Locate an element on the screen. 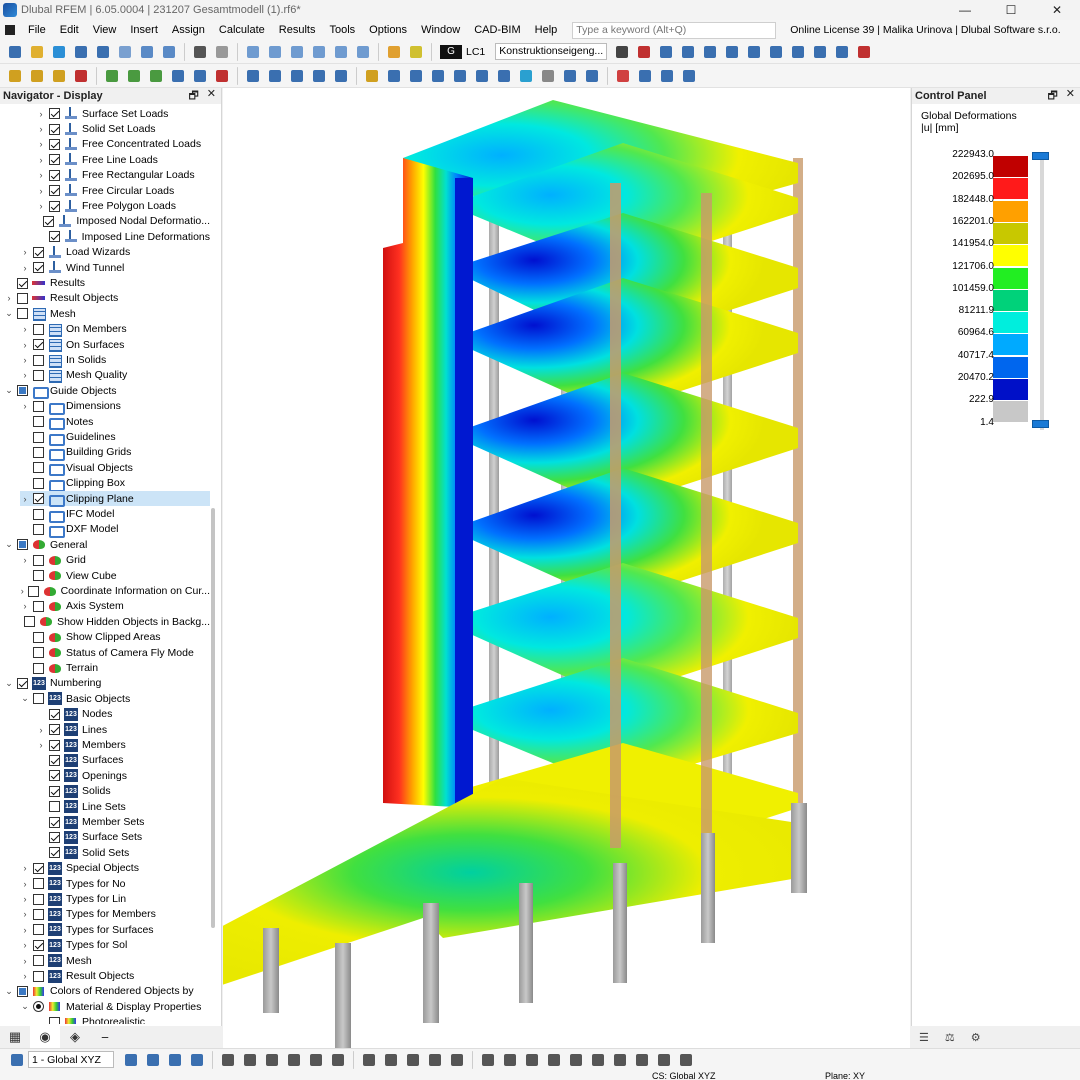 Image resolution: width=1080 pixels, height=1080 pixels. open-file-icon is located at coordinates (37, 52).